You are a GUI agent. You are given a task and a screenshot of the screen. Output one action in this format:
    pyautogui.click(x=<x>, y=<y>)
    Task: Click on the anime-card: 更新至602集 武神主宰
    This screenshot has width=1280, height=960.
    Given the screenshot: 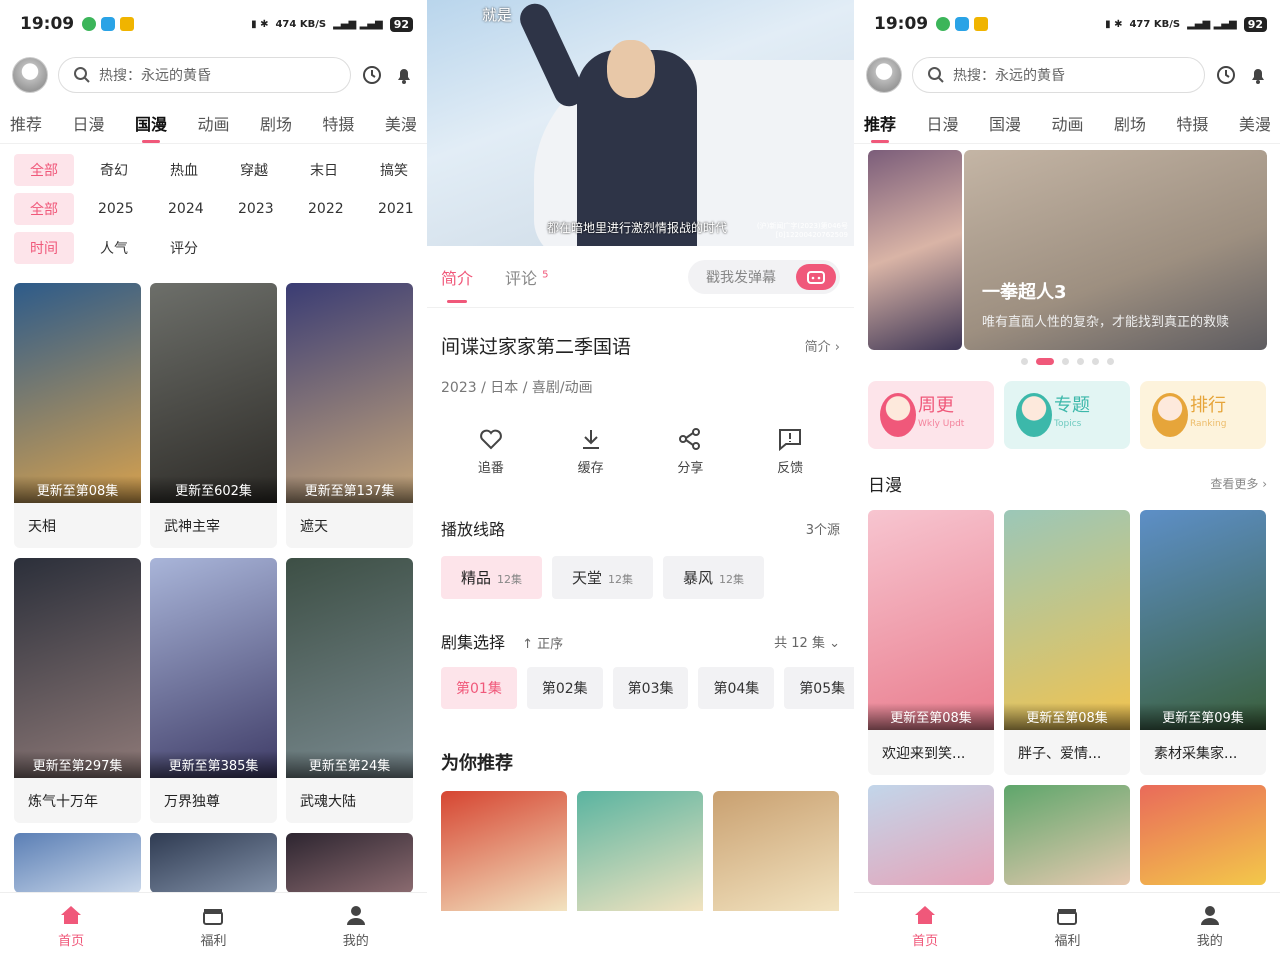 What is the action you would take?
    pyautogui.click(x=213, y=415)
    